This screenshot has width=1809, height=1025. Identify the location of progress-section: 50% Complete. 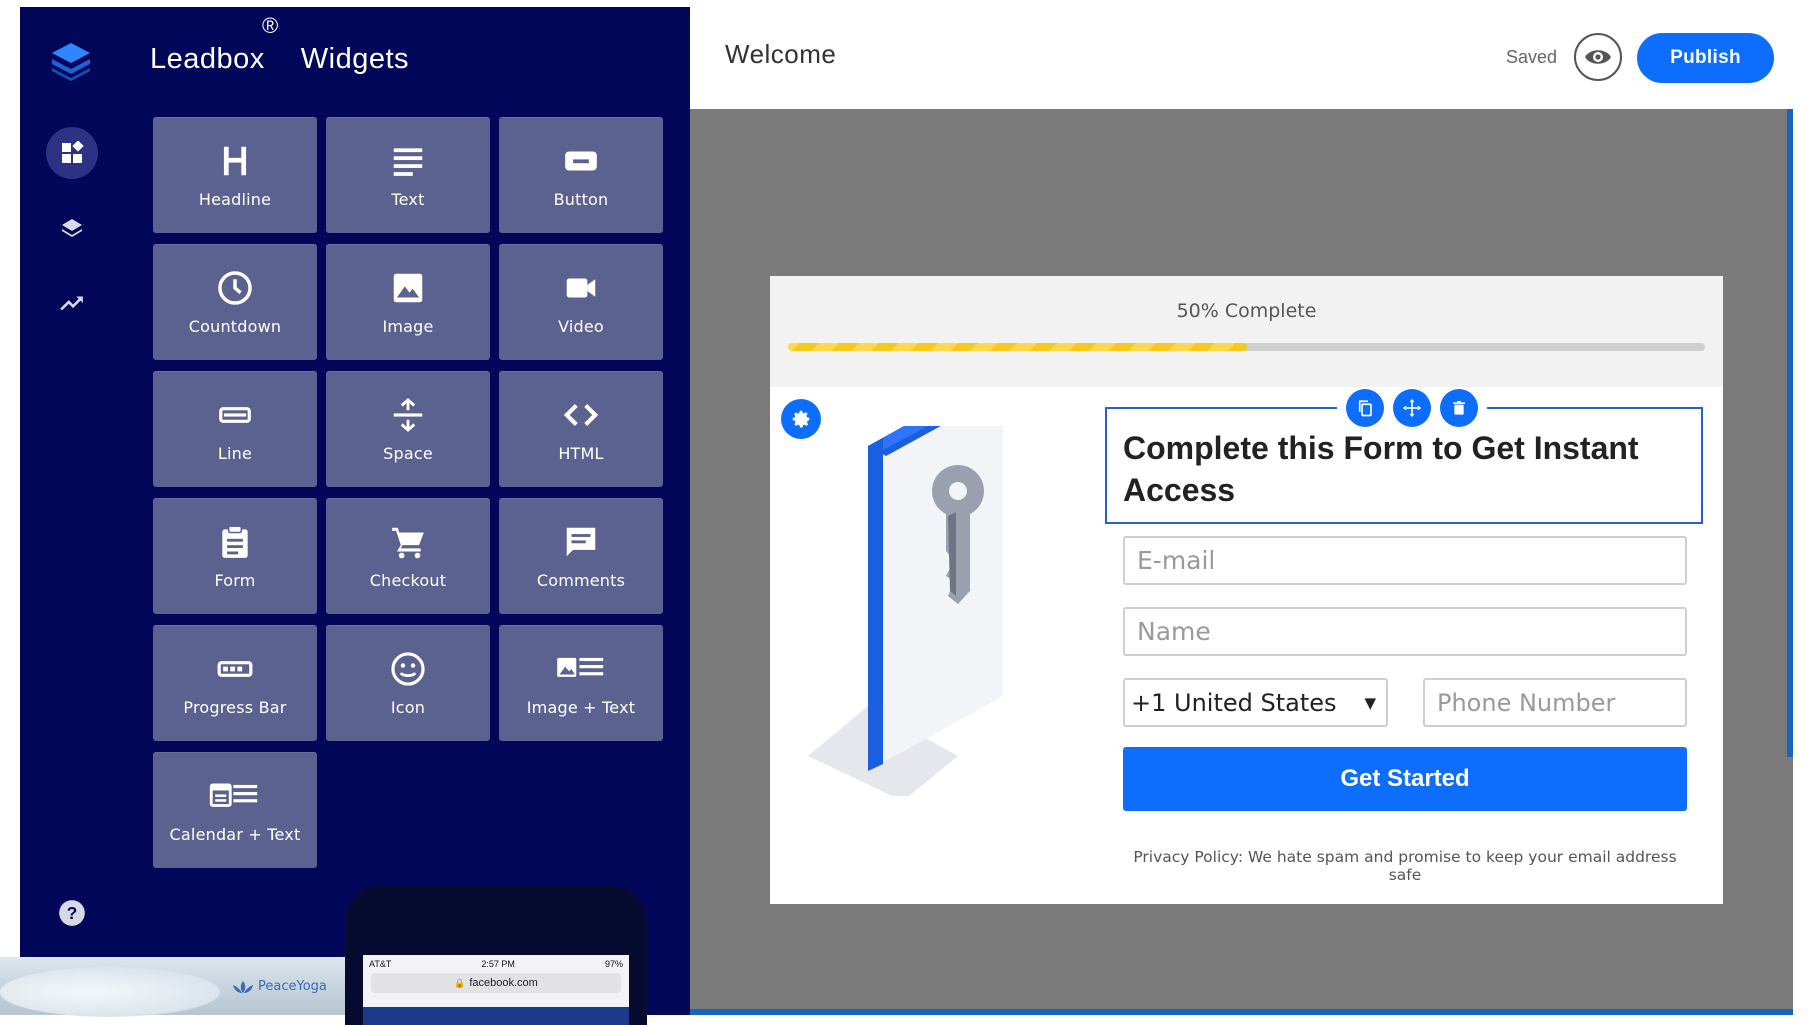
(1246, 331).